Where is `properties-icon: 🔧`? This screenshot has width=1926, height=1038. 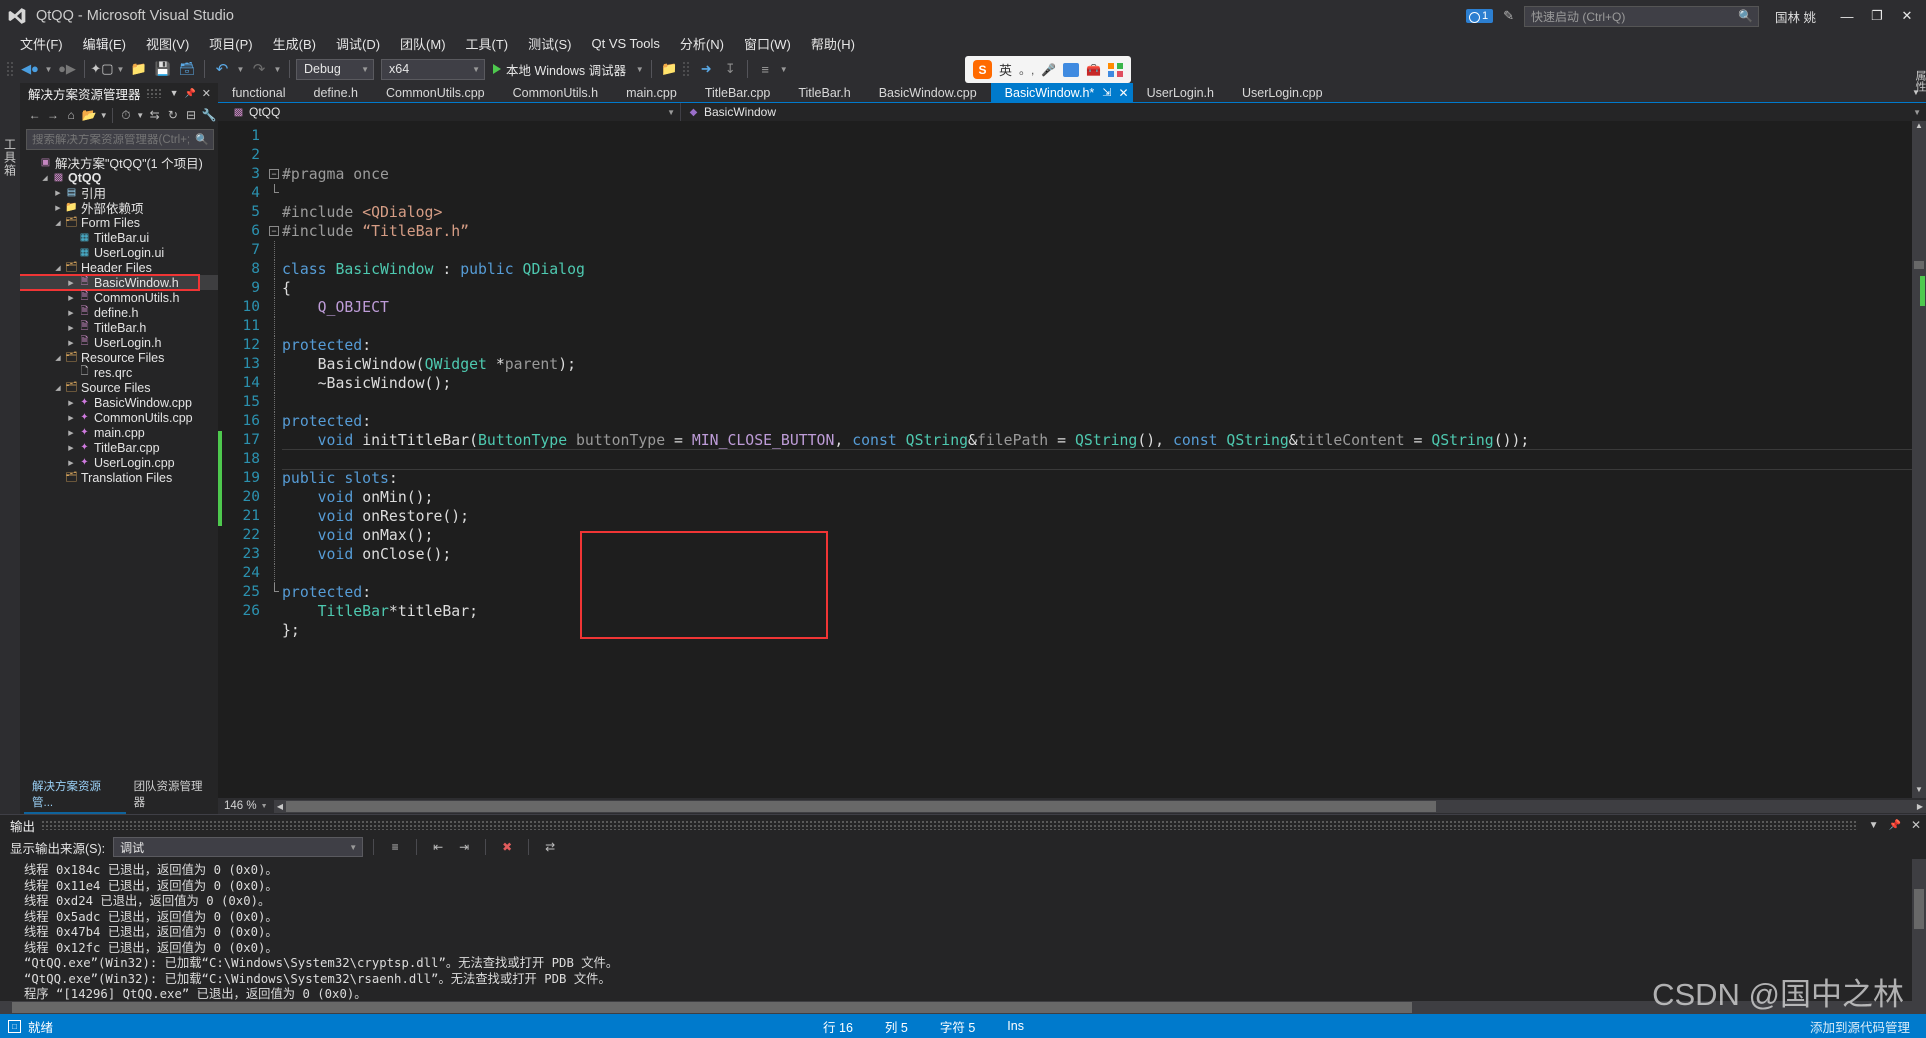 properties-icon: 🔧 is located at coordinates (209, 115).